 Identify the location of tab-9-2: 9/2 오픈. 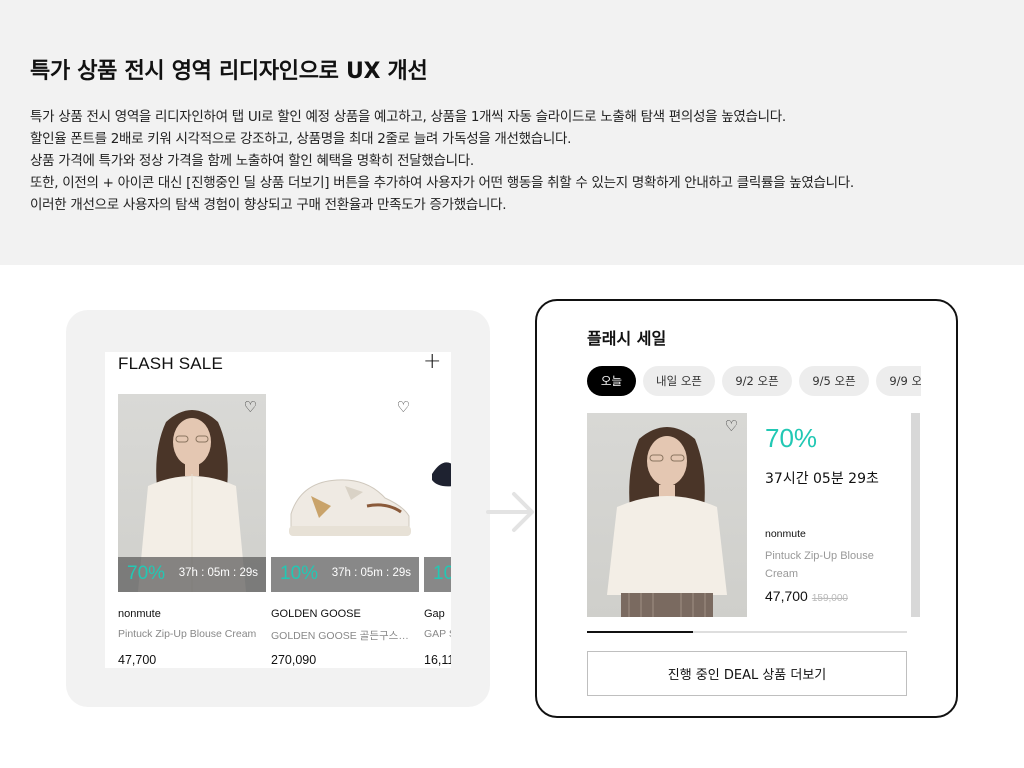
(757, 381).